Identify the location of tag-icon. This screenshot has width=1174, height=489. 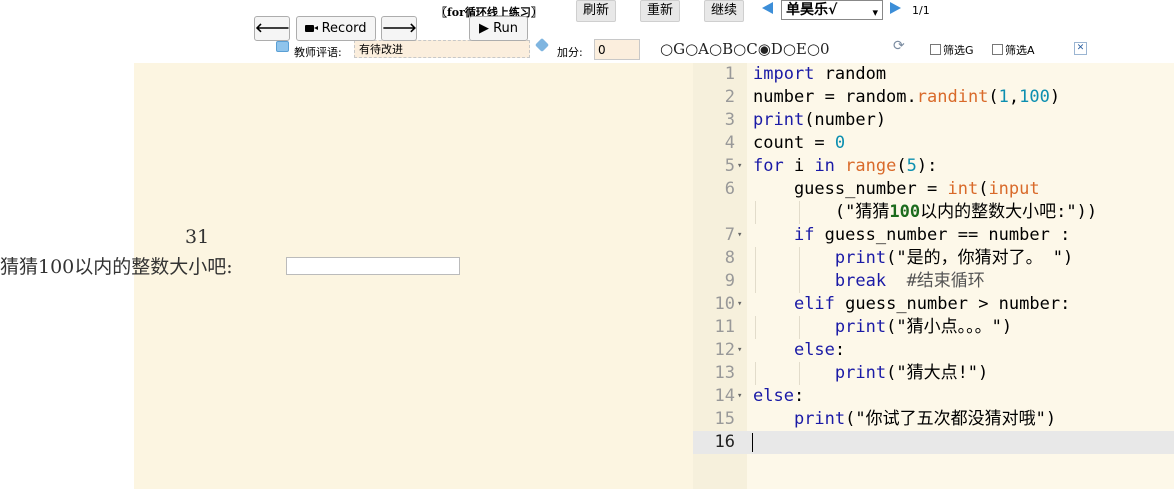
(542, 45).